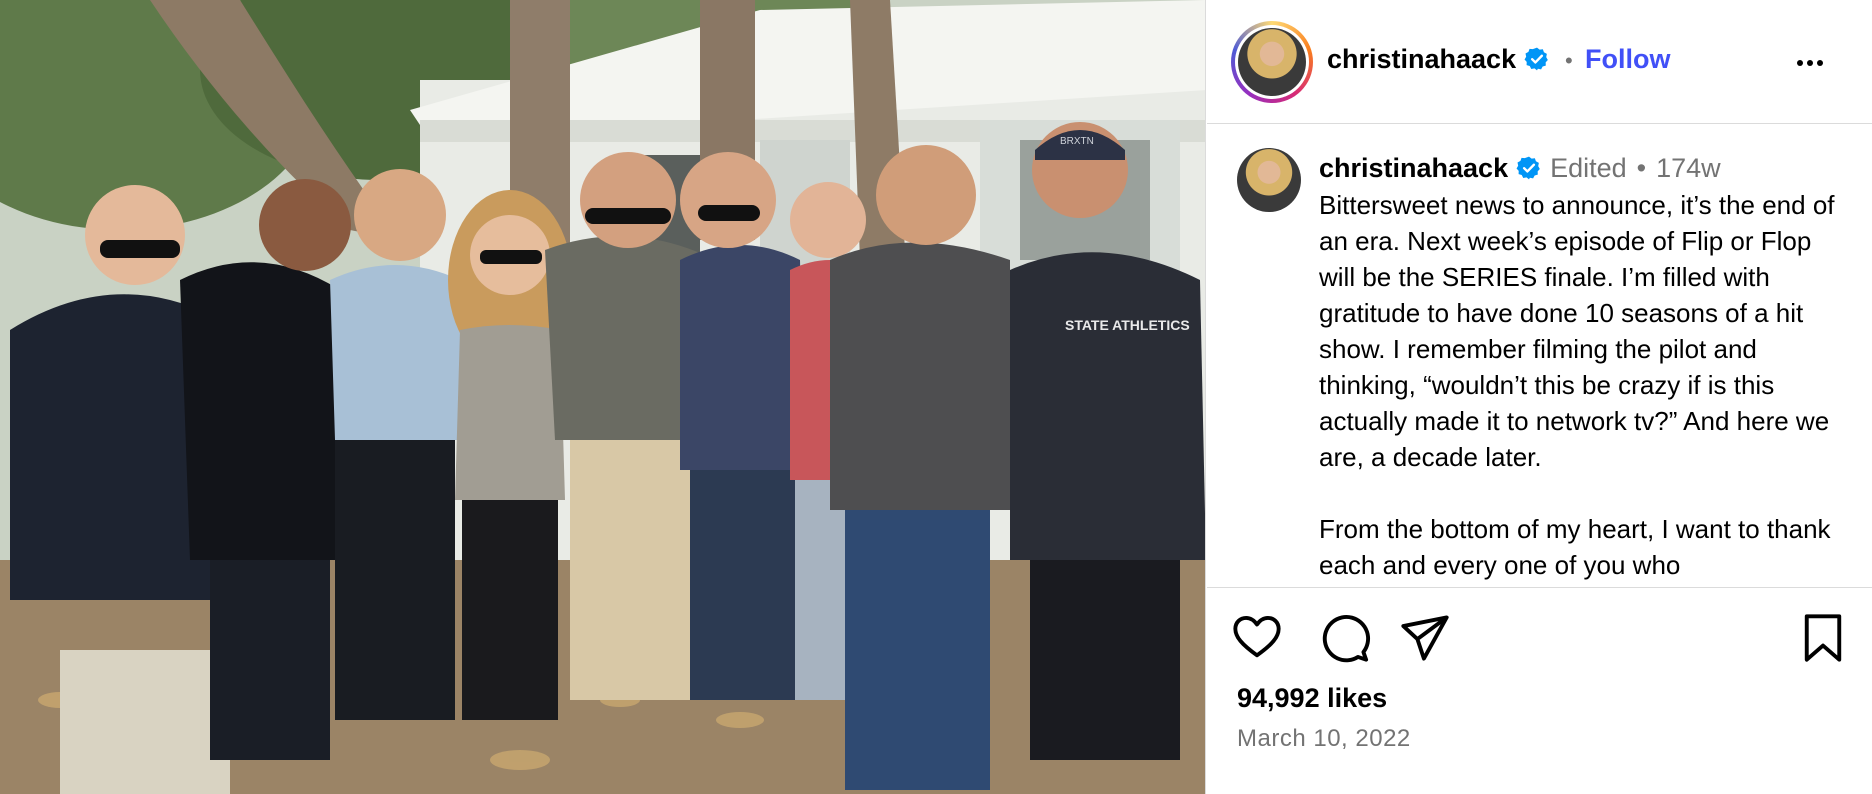 Image resolution: width=1872 pixels, height=794 pixels. I want to click on likes-count: 94,992 likes, so click(1312, 698).